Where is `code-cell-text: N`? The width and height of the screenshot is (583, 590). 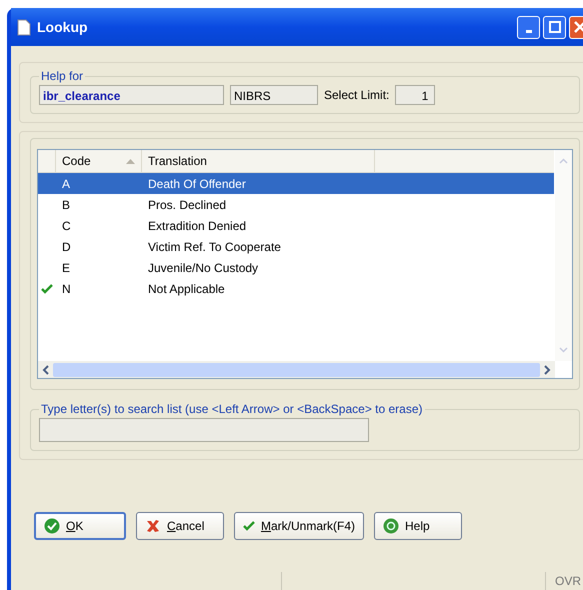 code-cell-text: N is located at coordinates (66, 289).